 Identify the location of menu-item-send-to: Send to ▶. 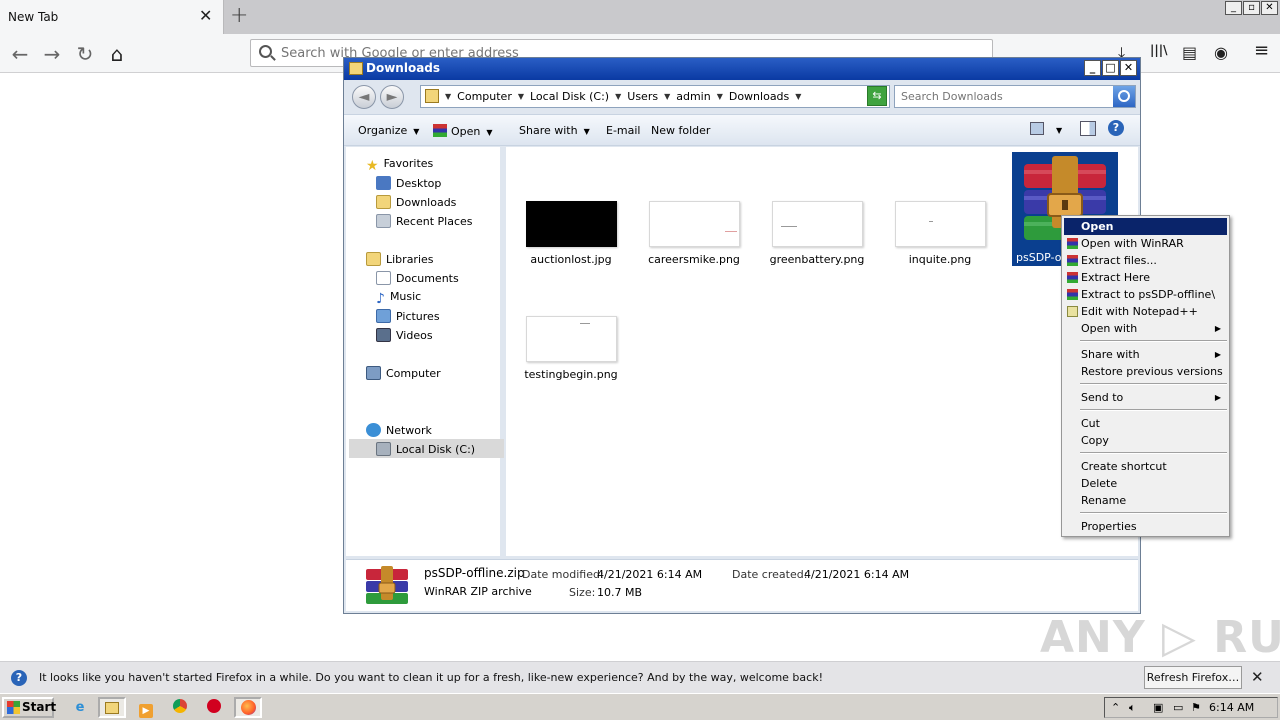
(1145, 397).